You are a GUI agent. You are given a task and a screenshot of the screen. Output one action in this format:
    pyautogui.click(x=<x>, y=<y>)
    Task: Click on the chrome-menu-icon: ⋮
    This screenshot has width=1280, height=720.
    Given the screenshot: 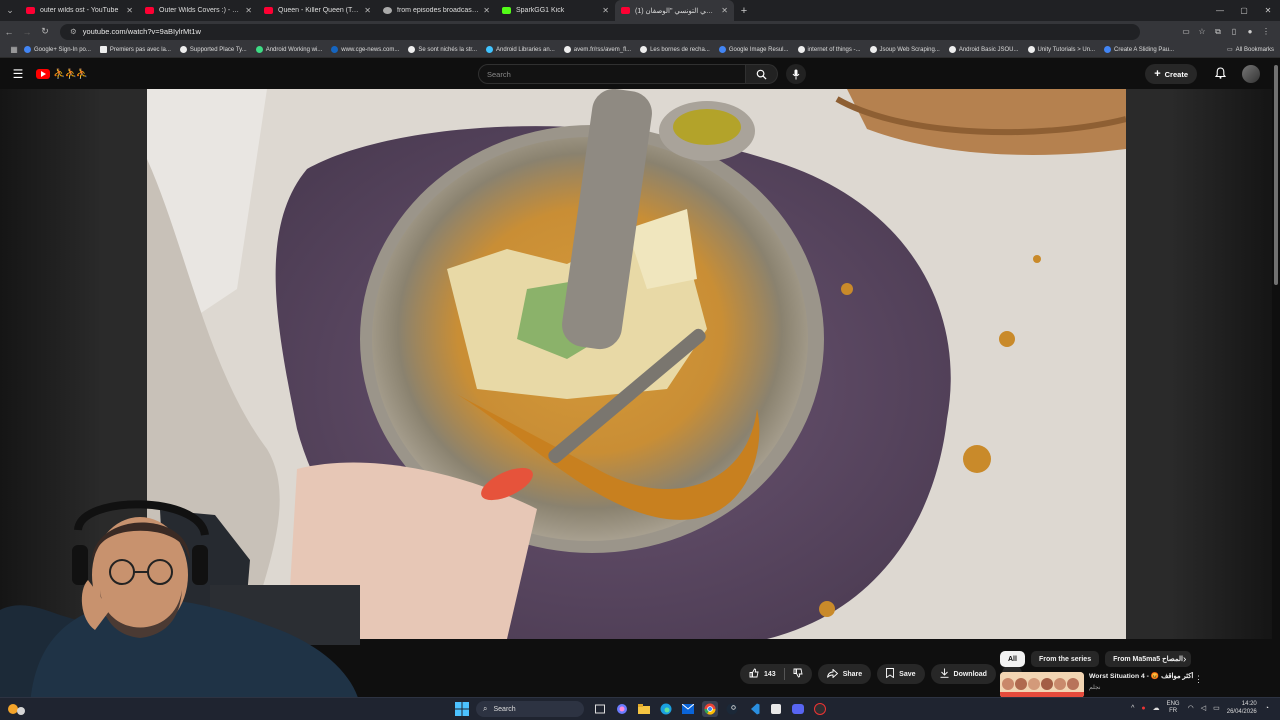 What is the action you would take?
    pyautogui.click(x=1266, y=31)
    